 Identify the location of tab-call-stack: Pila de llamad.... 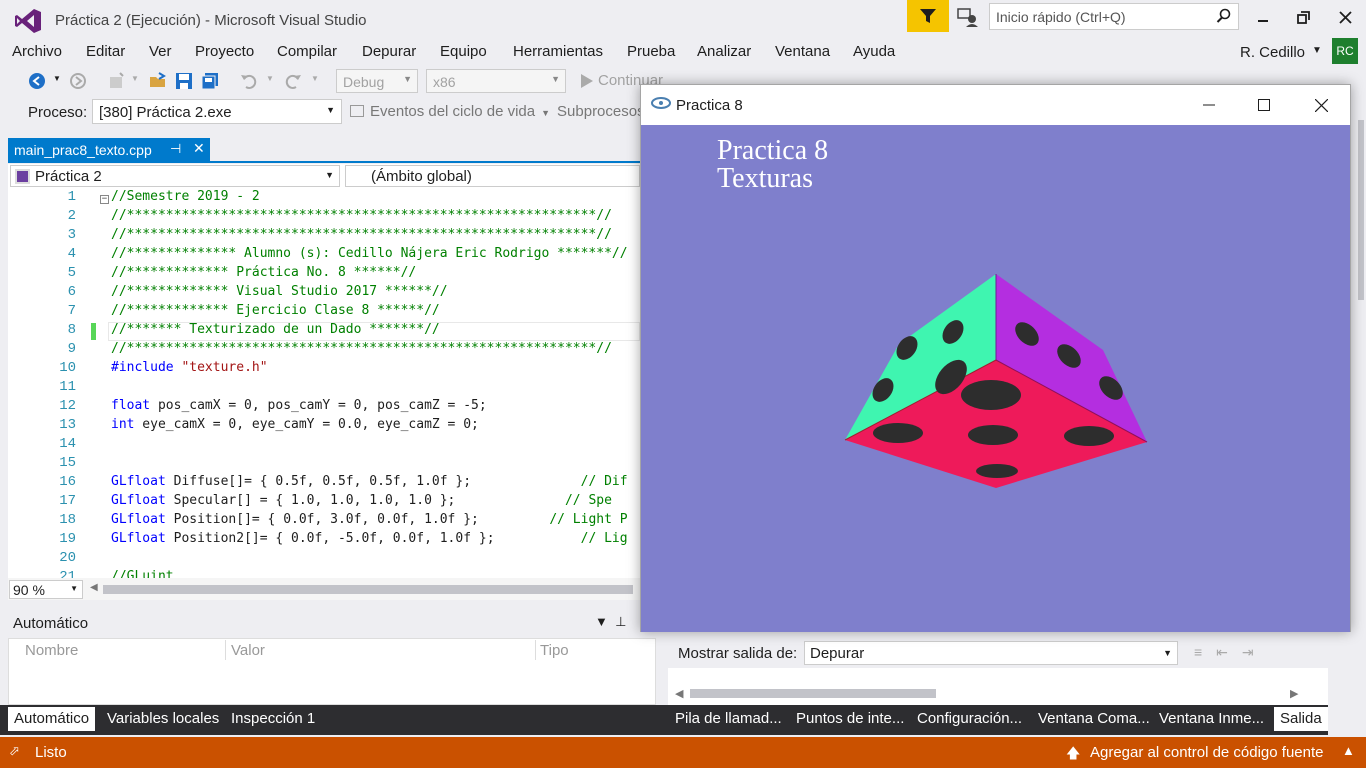
(728, 719).